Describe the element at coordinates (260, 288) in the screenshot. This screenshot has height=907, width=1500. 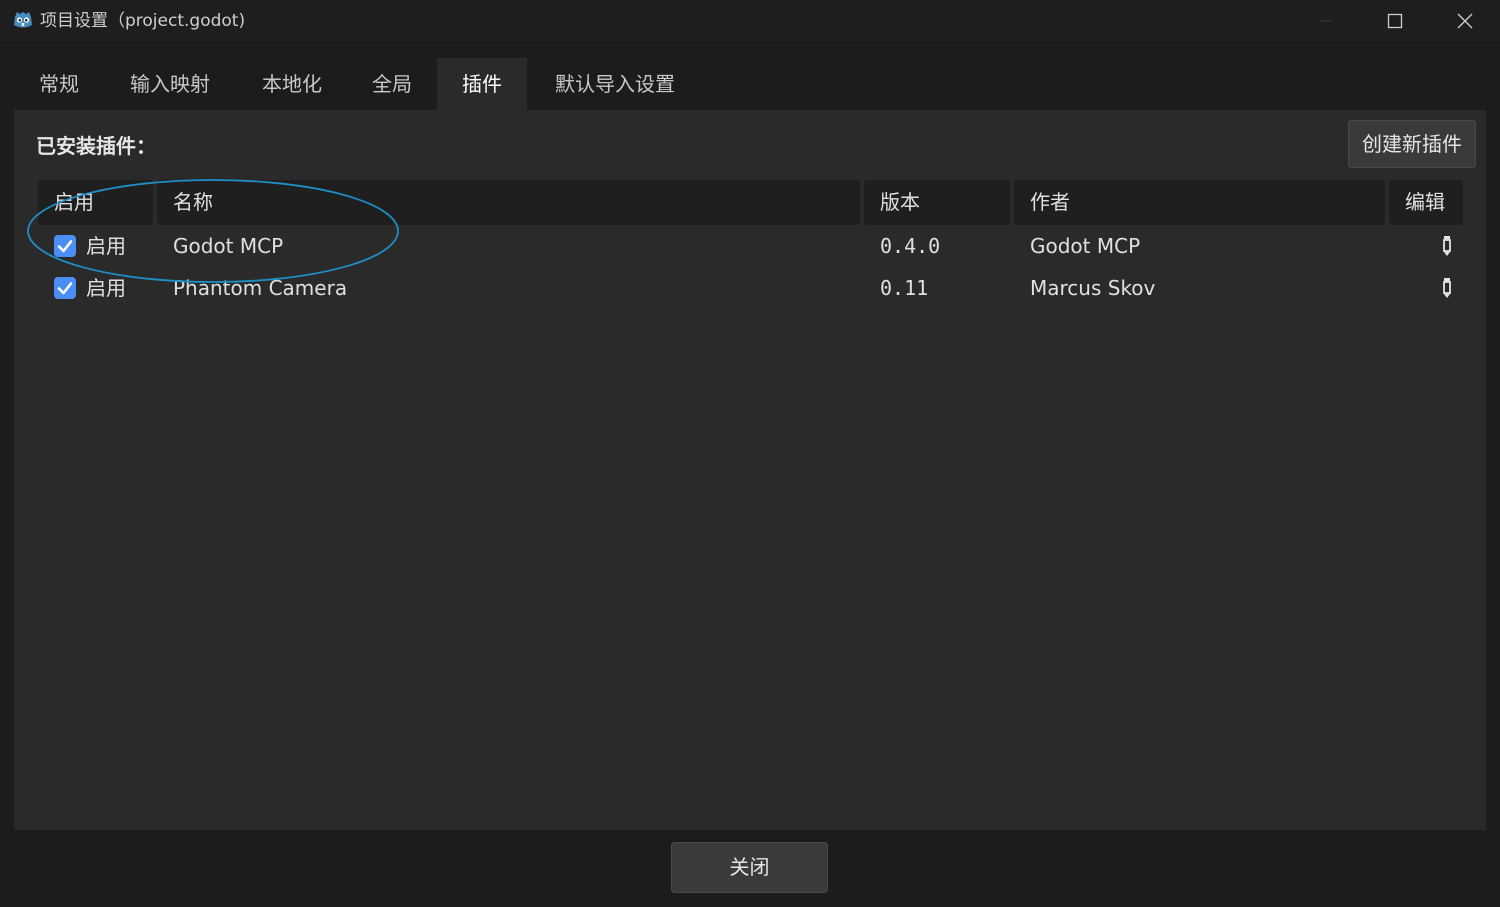
I see `plugin-name: Phantom Camera` at that location.